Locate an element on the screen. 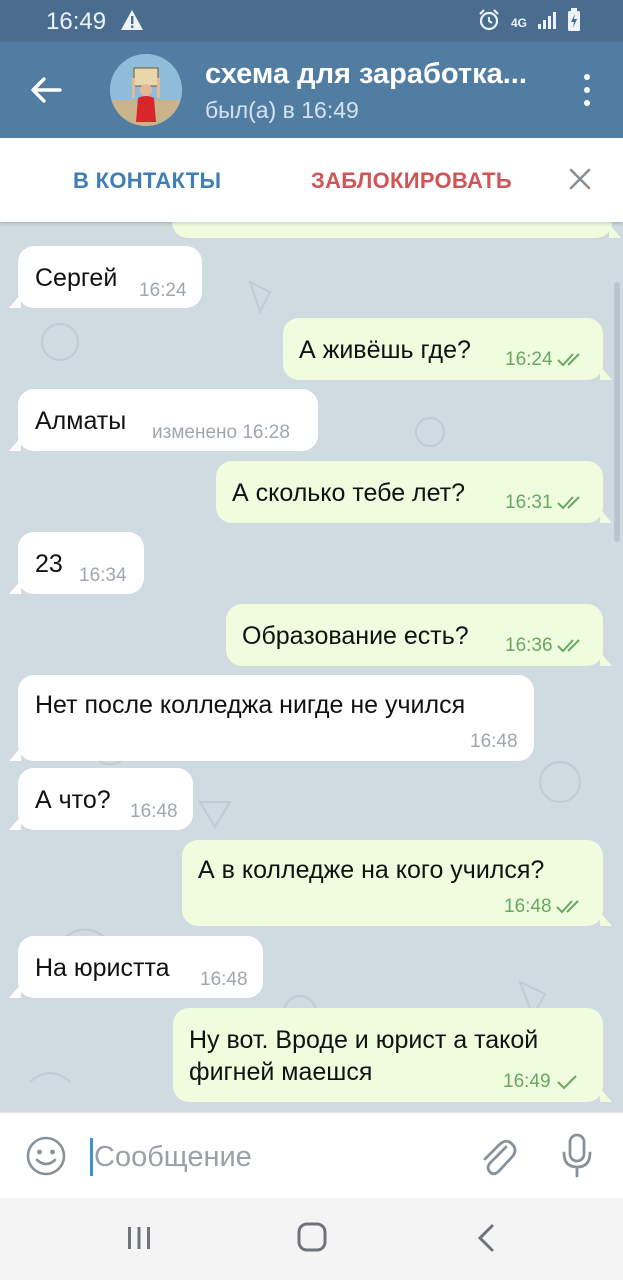  message-text-line-2: фигней маешся is located at coordinates (281, 1072).